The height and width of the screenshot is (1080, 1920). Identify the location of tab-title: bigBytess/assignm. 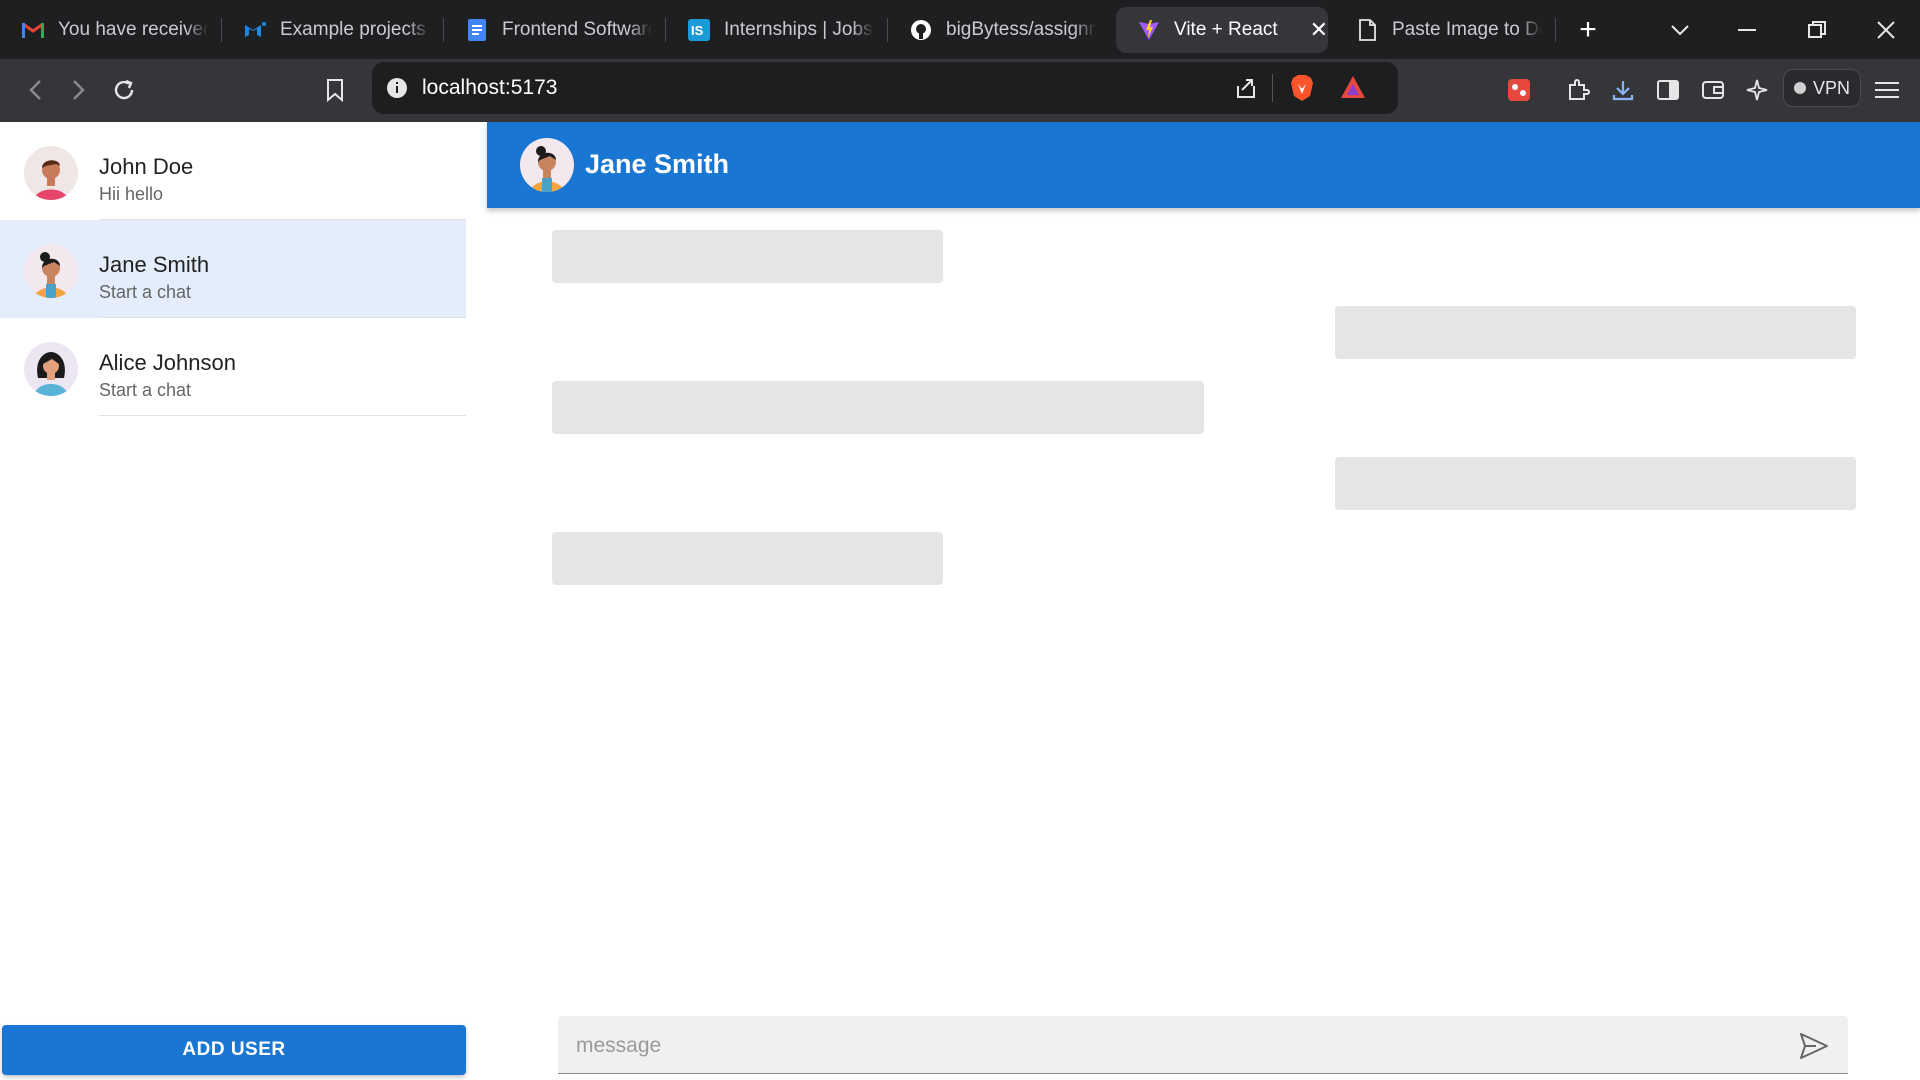
(1021, 29).